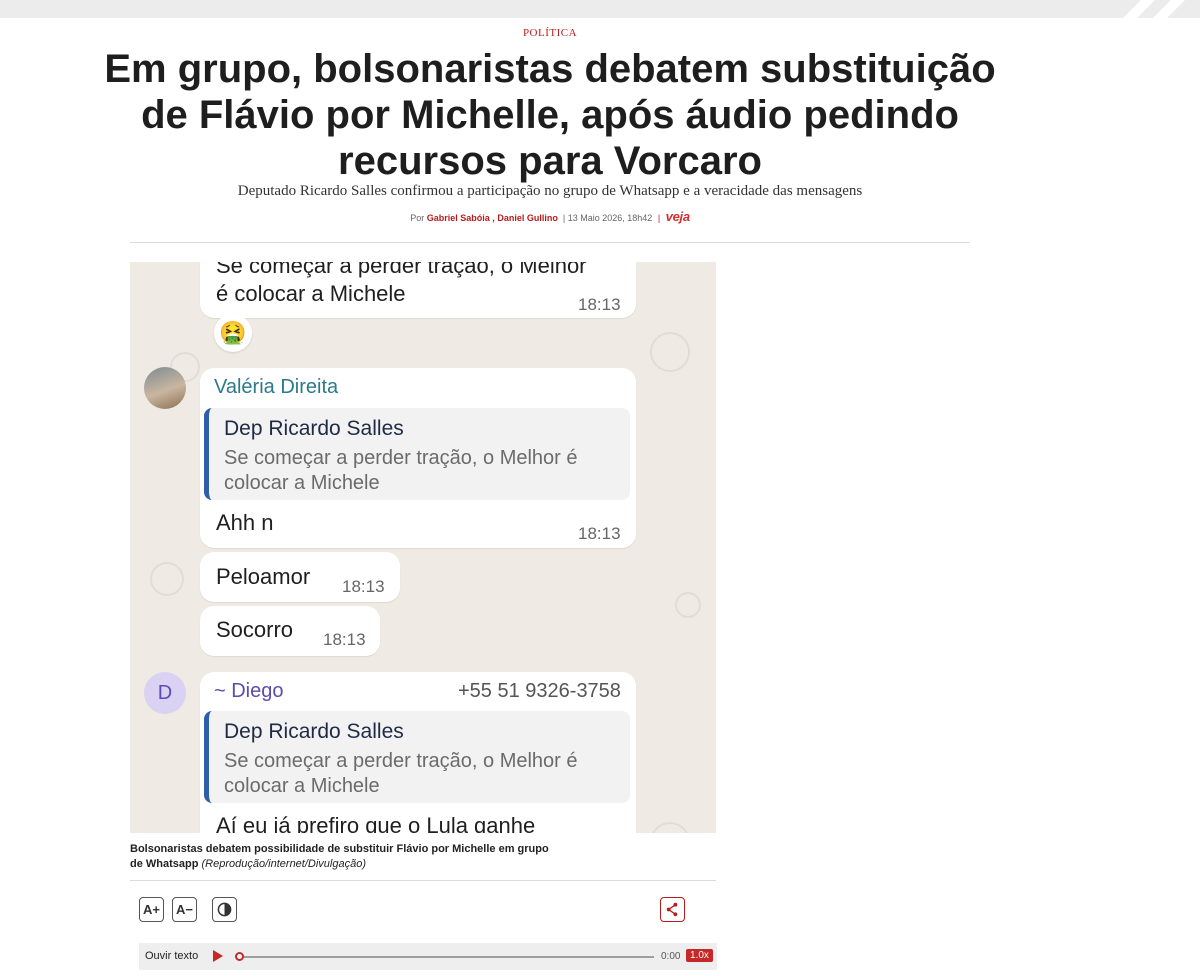 The width and height of the screenshot is (1200, 976). I want to click on contrast-button, so click(224, 909).